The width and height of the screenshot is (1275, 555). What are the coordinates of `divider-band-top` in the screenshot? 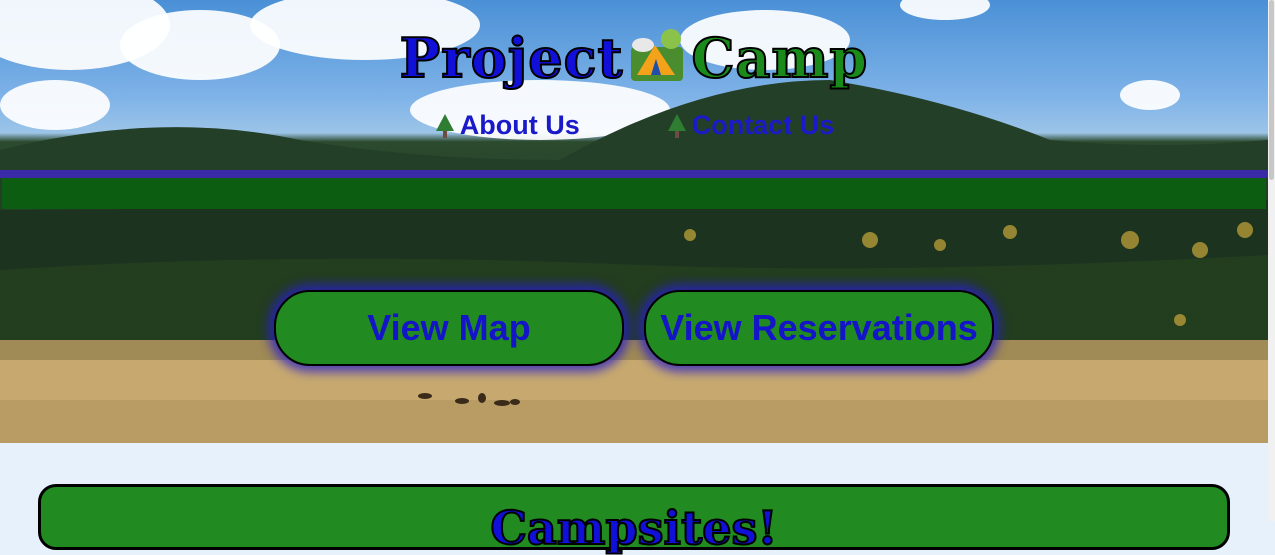 It's located at (634, 174).